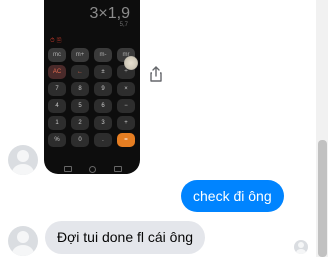  Describe the element at coordinates (103, 140) in the screenshot. I see `calculator-key: .` at that location.